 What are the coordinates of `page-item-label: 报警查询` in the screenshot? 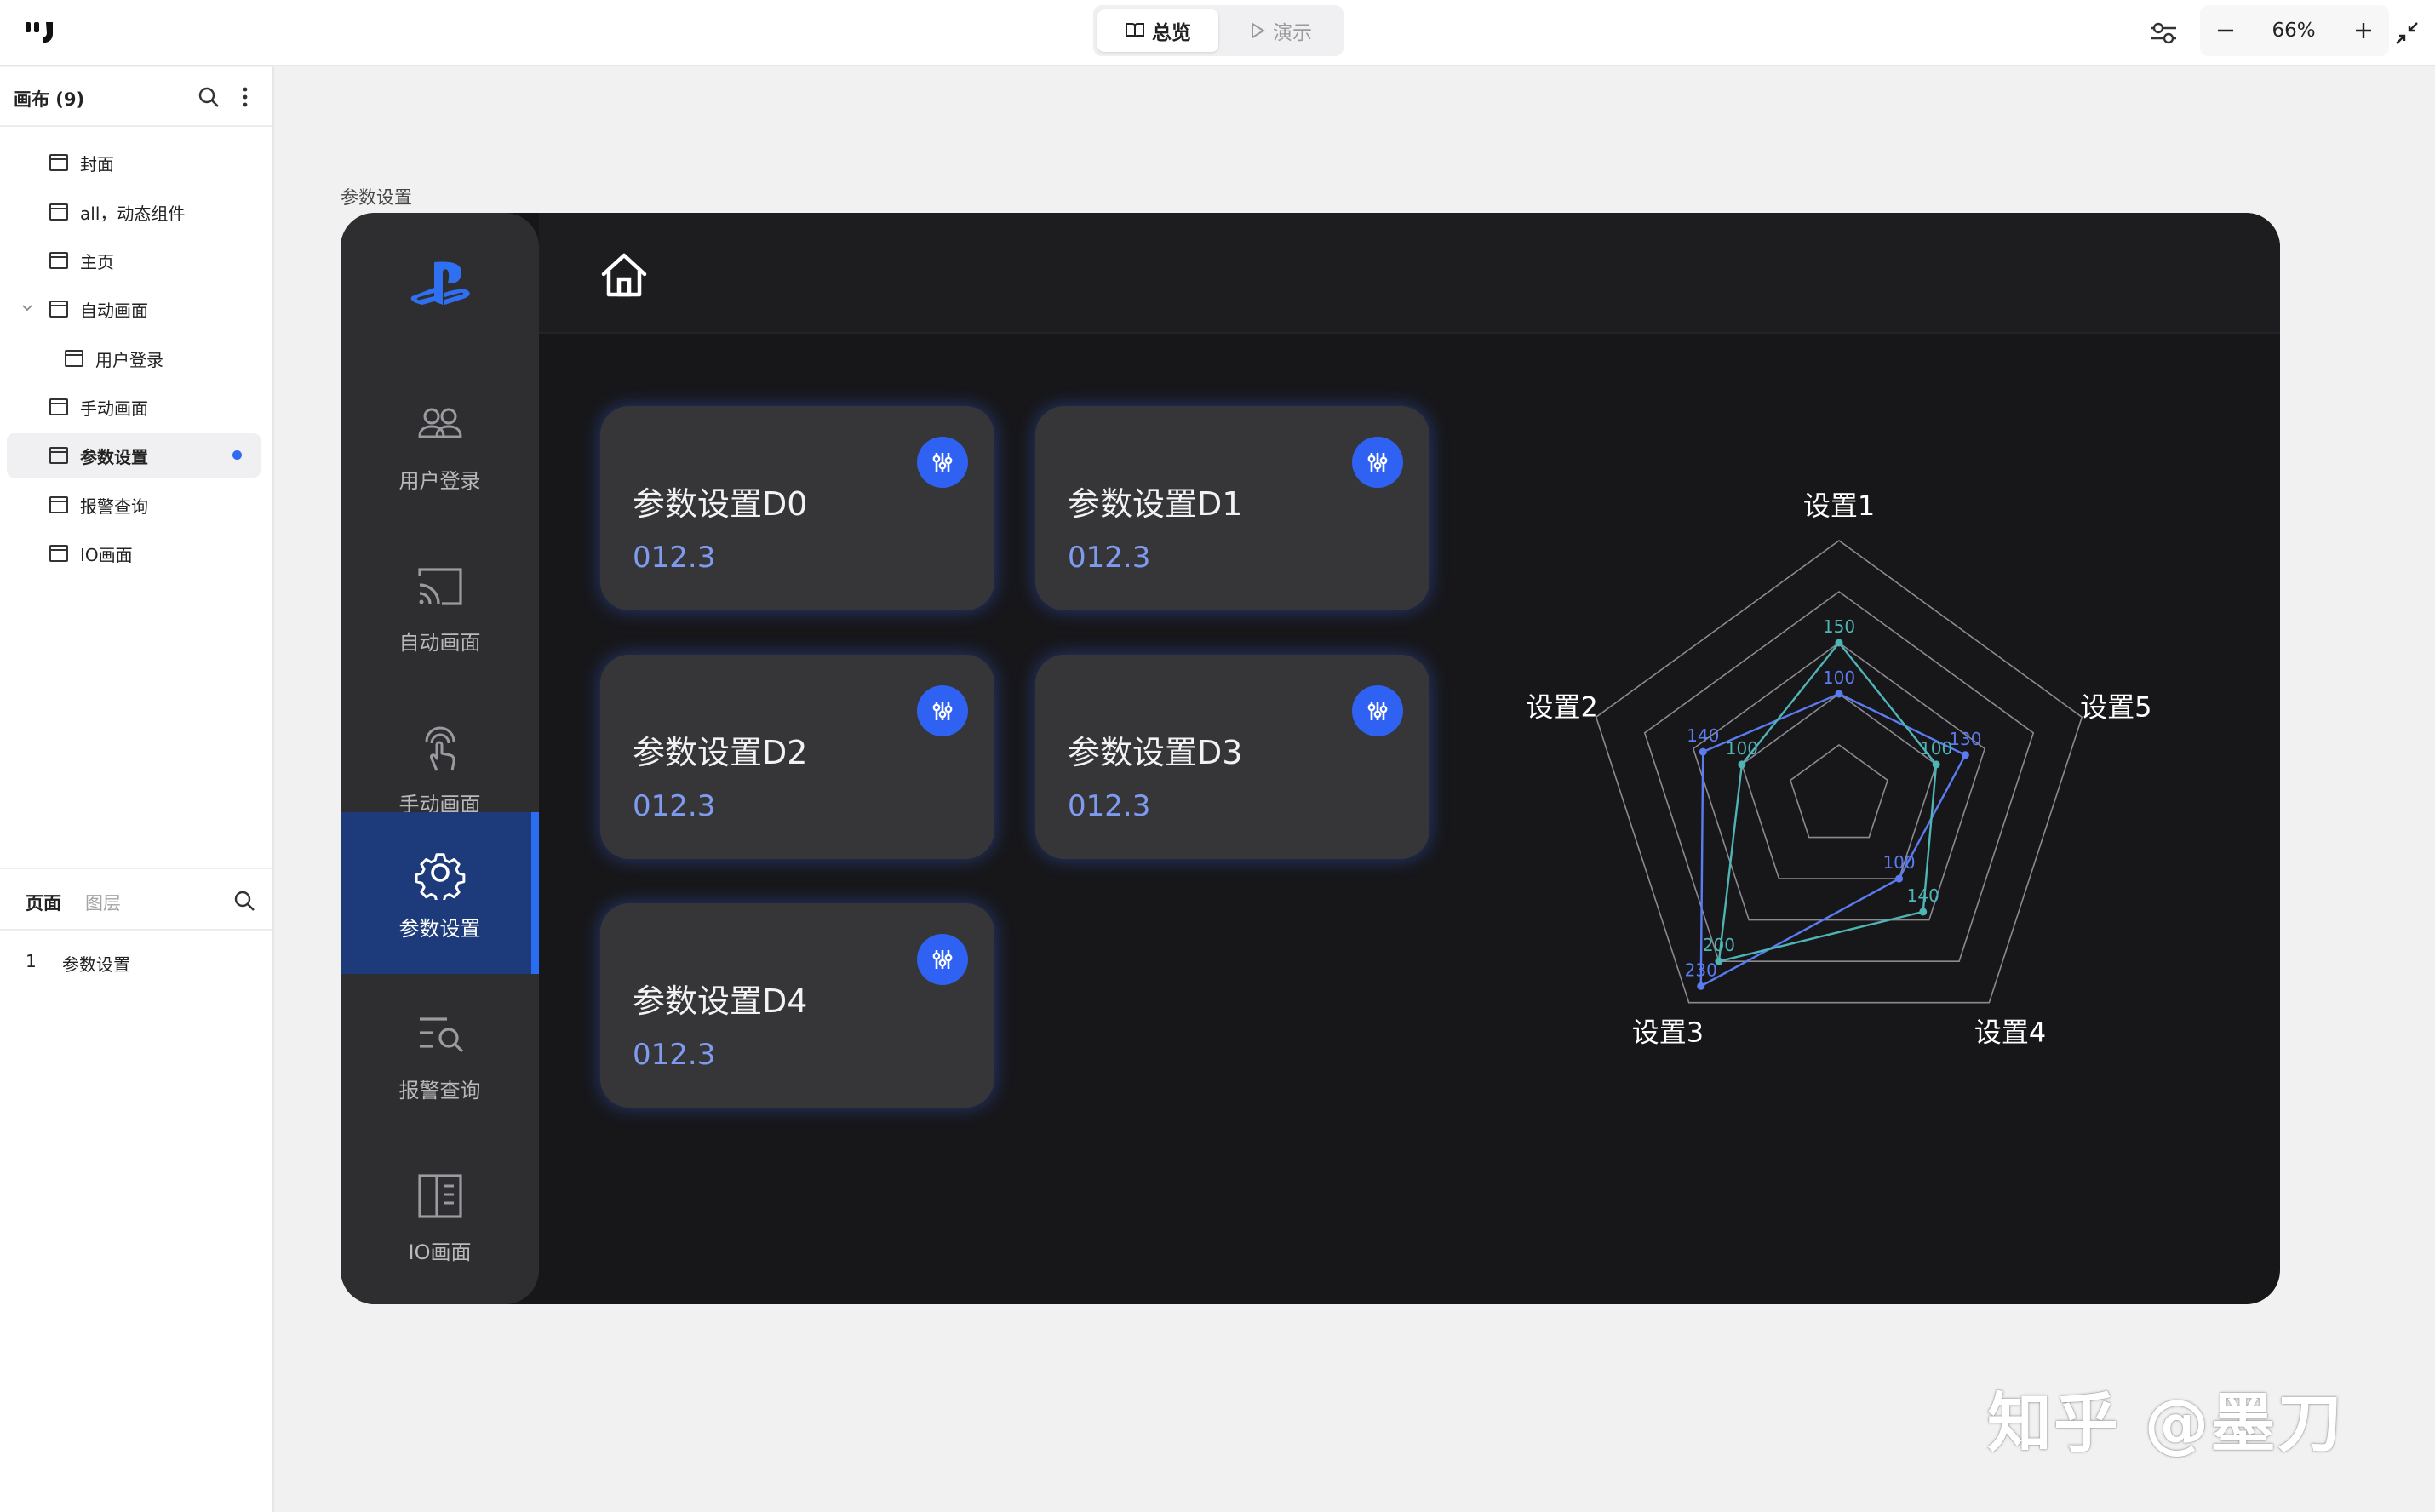 It's located at (114, 506).